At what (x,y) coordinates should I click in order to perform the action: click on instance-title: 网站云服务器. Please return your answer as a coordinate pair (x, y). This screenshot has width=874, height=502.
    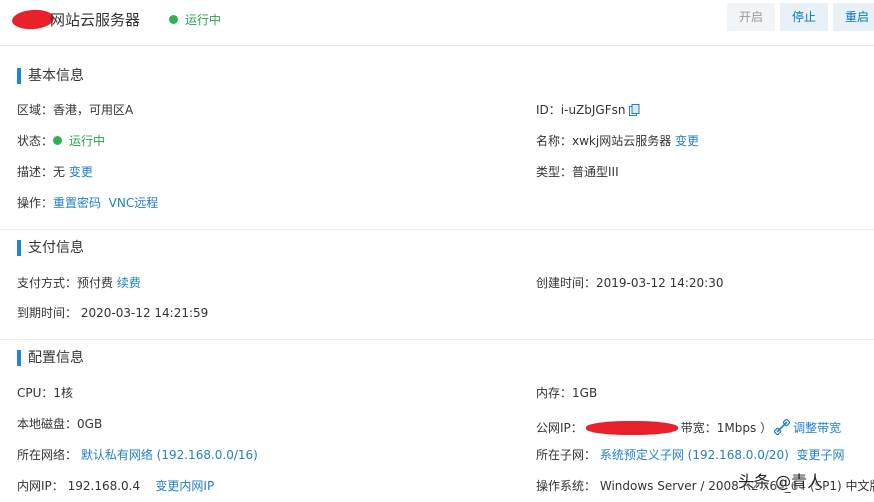
    Looking at the image, I should click on (95, 20).